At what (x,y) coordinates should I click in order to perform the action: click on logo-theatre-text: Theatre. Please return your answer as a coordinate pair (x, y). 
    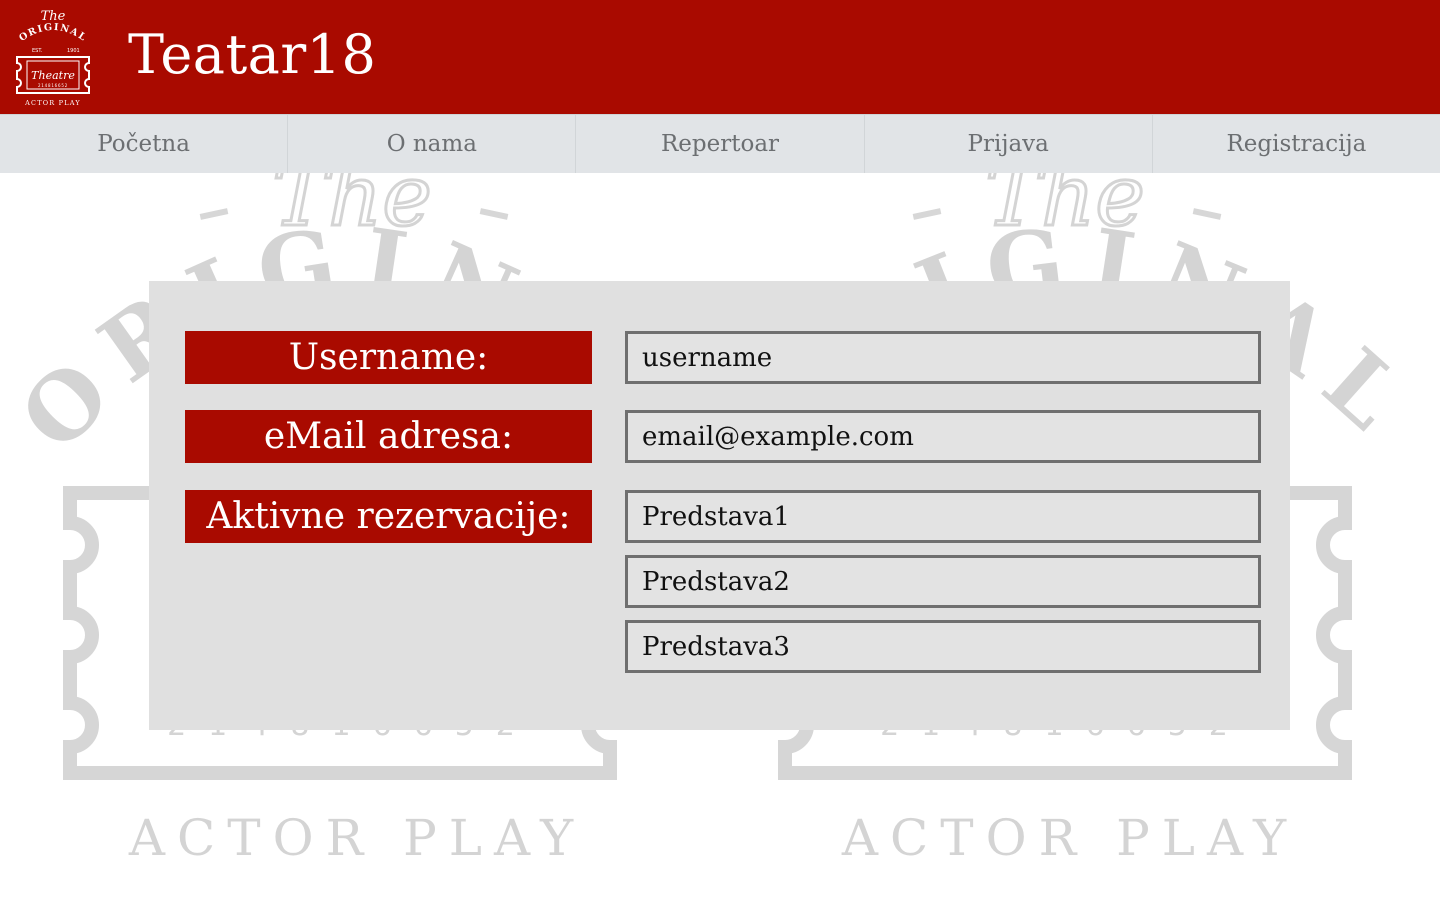
    Looking at the image, I should click on (53, 75).